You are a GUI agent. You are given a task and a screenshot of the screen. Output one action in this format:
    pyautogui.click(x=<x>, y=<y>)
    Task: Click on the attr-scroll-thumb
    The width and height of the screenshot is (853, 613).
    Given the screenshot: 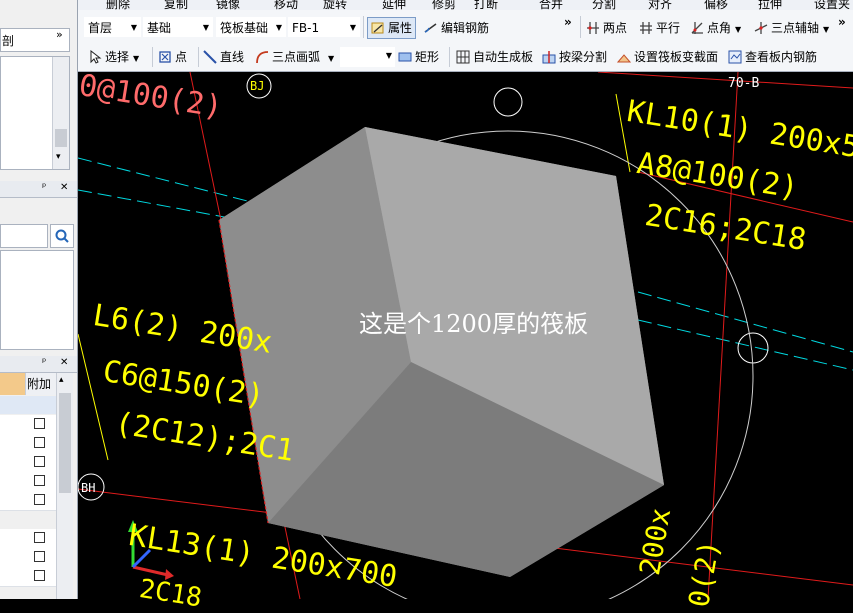 What is the action you would take?
    pyautogui.click(x=65, y=443)
    